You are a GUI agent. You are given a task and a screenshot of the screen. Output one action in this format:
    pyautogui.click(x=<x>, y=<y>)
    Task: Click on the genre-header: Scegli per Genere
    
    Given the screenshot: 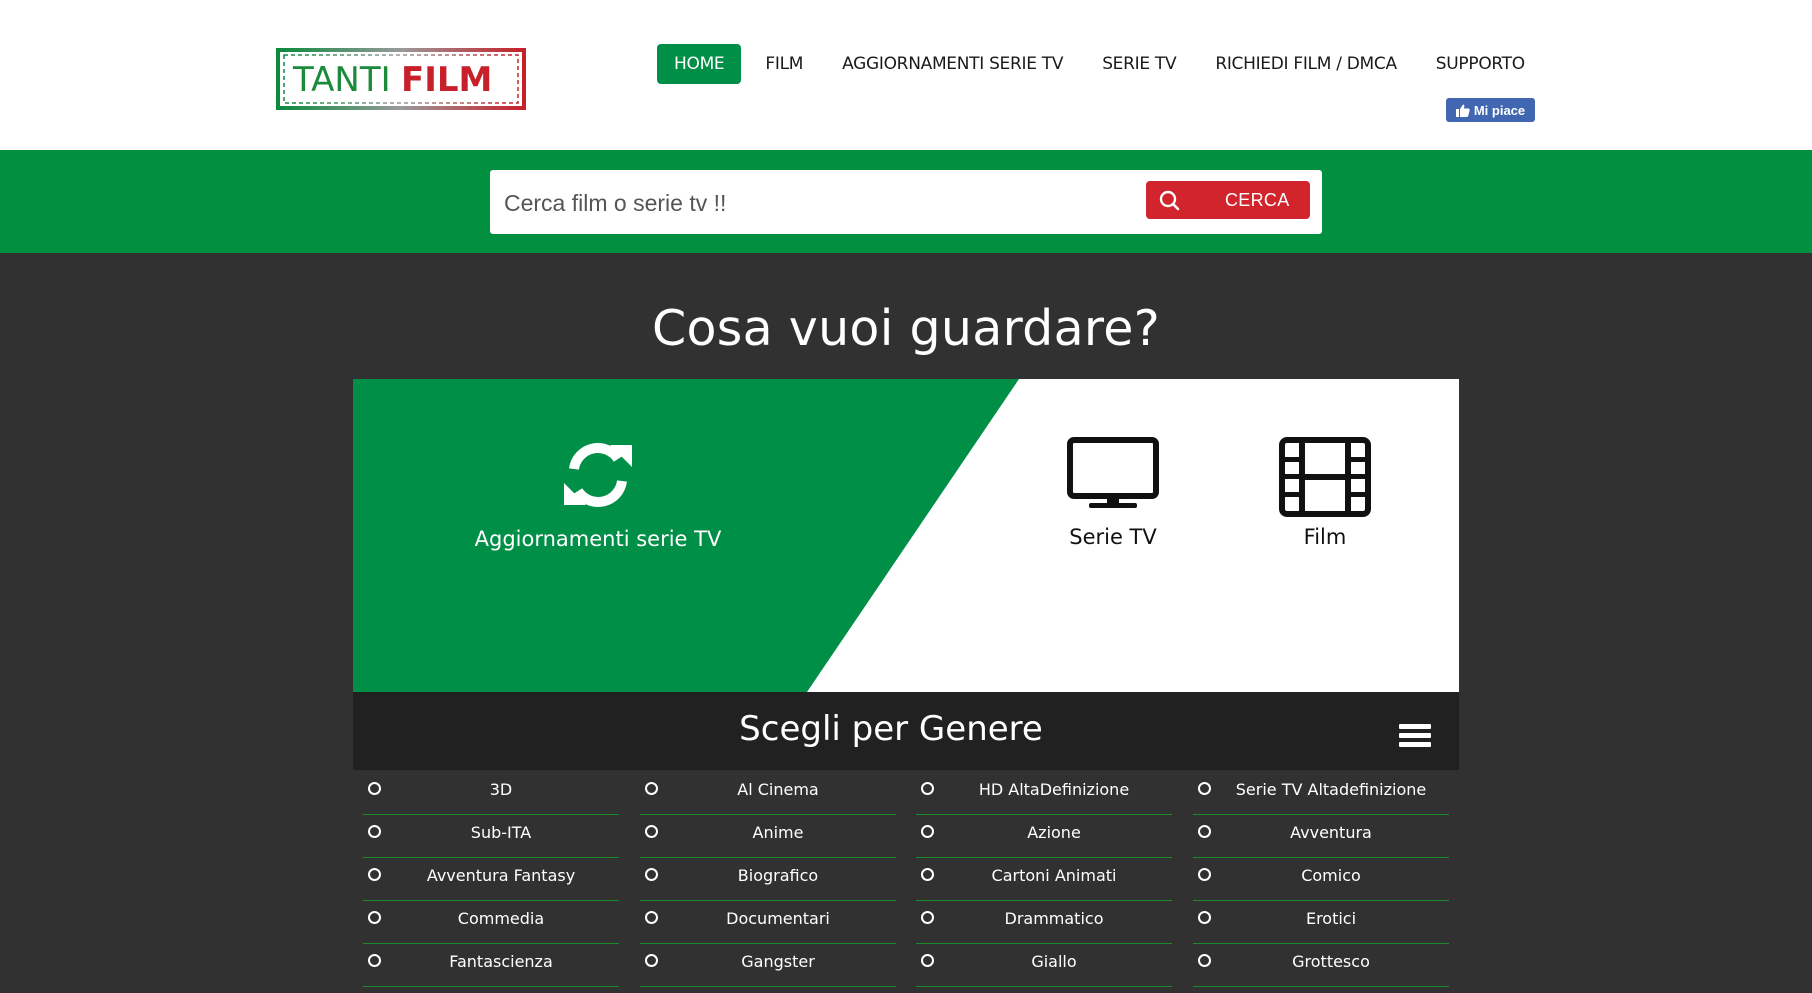 What is the action you would take?
    pyautogui.click(x=906, y=731)
    